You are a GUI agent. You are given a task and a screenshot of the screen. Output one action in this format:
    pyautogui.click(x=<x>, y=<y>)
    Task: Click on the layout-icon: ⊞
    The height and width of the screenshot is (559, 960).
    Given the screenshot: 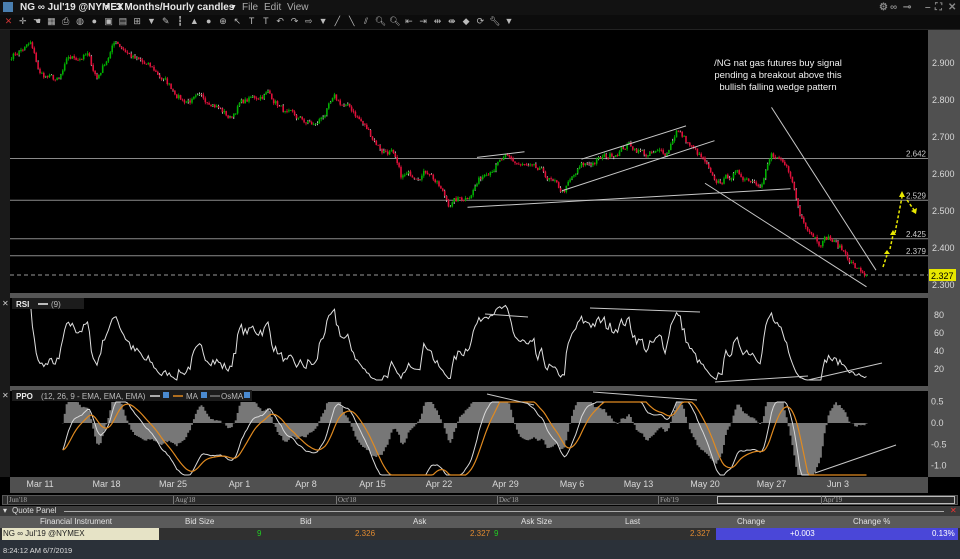 What is the action you would take?
    pyautogui.click(x=137, y=21)
    